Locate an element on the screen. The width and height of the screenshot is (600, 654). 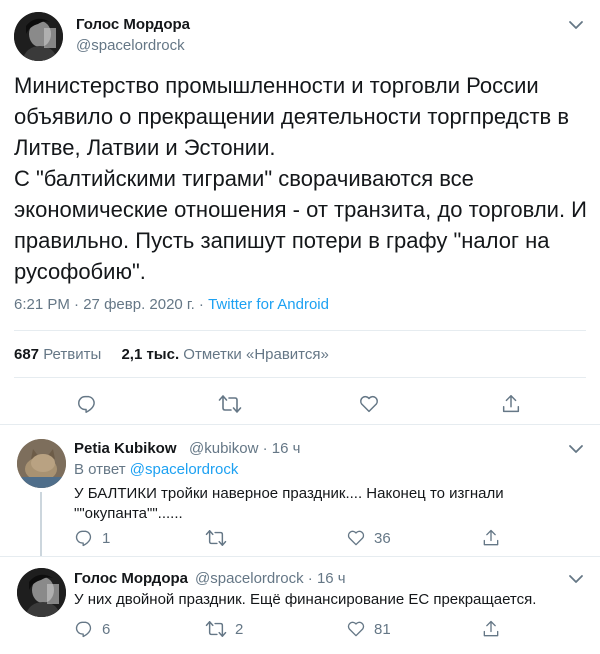
reply-button is located at coordinates (87, 404).